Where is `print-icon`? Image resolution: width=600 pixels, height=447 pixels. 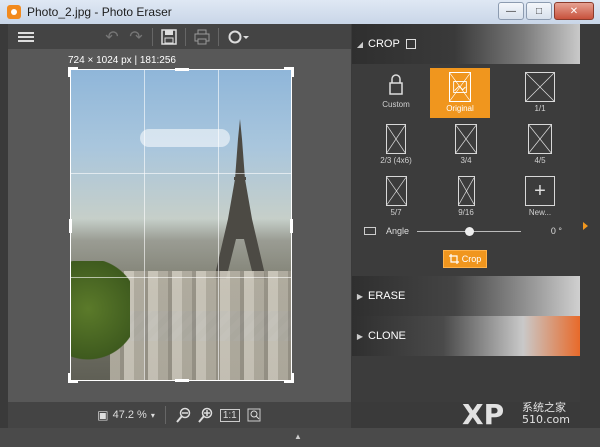
print-icon is located at coordinates (202, 36).